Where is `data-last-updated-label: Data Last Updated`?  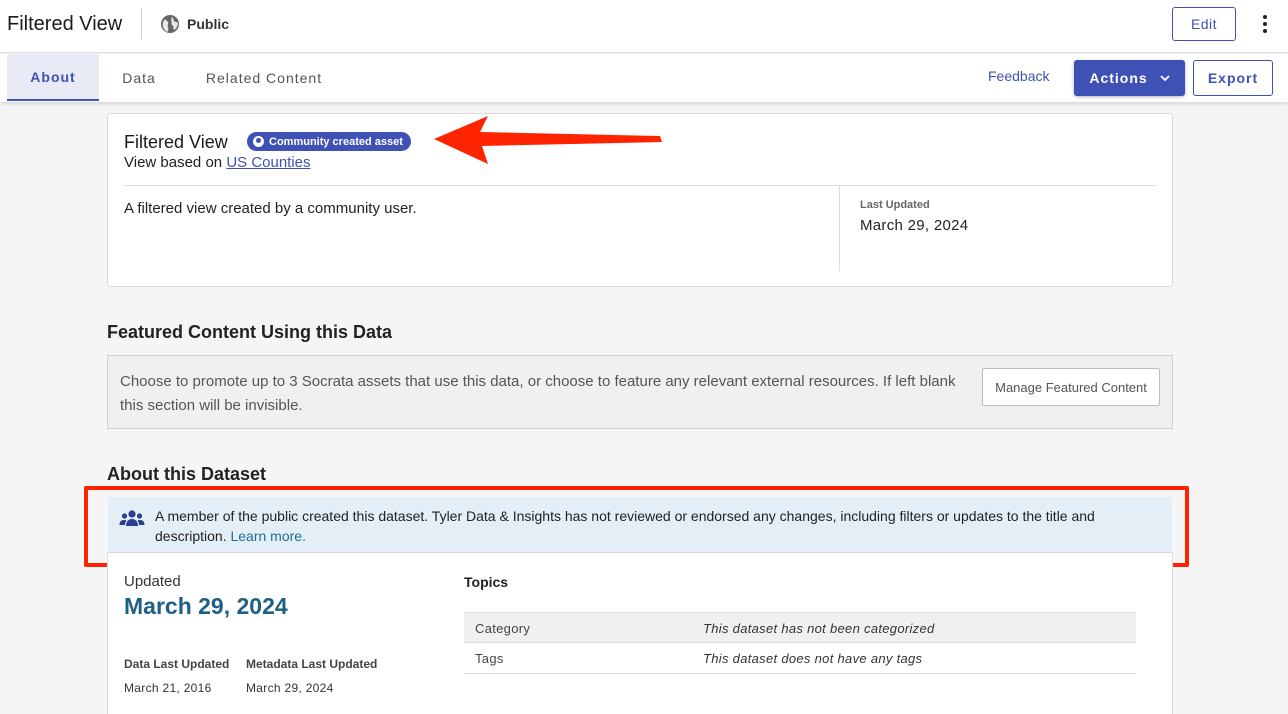 data-last-updated-label: Data Last Updated is located at coordinates (177, 664).